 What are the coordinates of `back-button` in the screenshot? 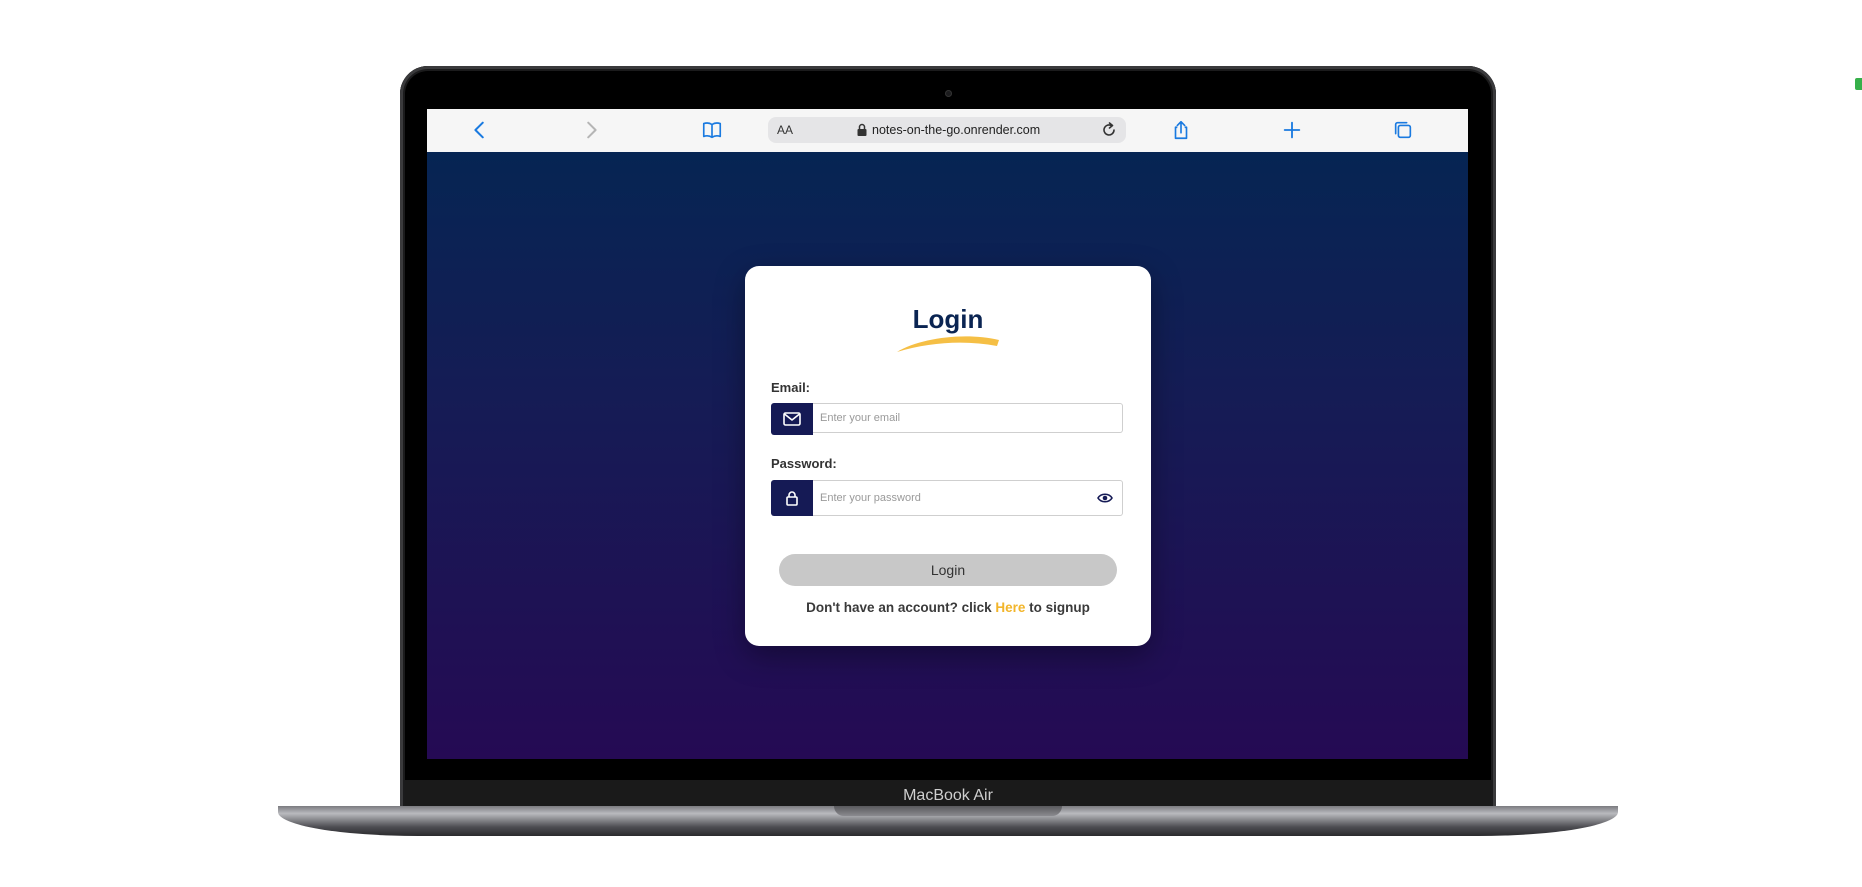 It's located at (480, 130).